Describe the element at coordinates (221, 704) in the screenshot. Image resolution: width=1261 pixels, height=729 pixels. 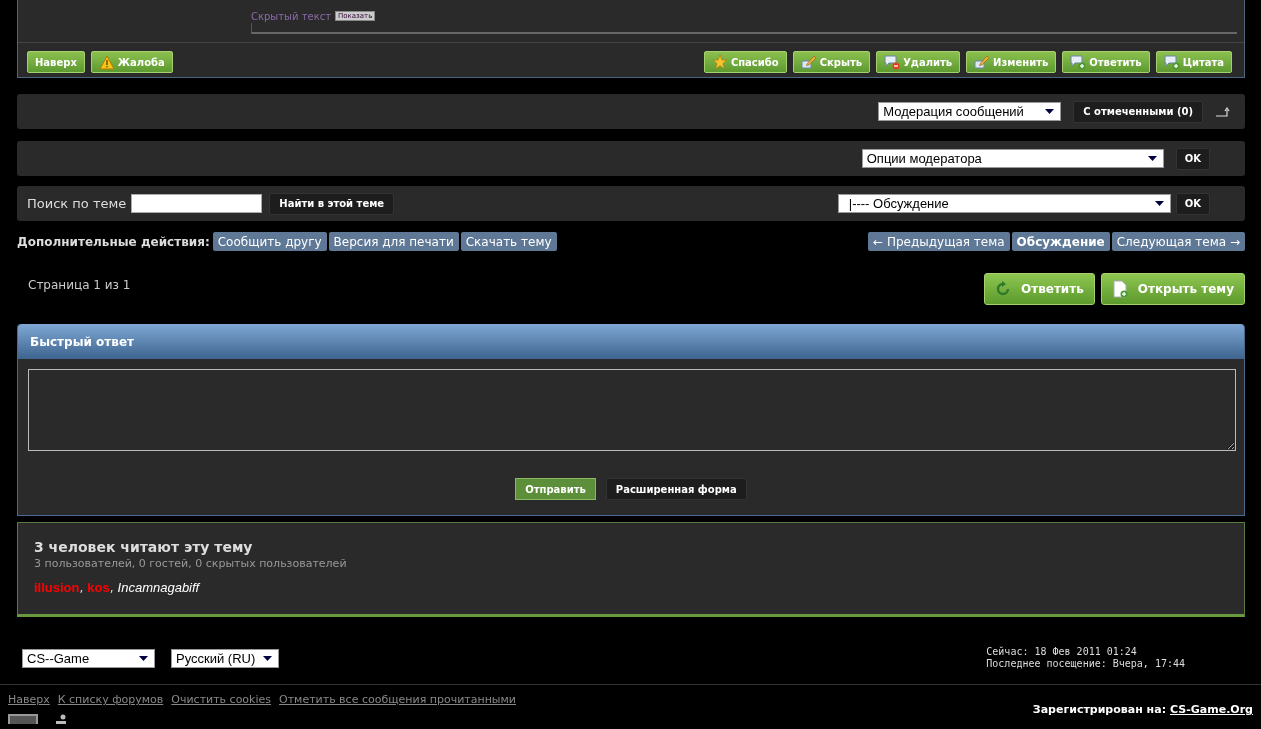
I see `footer-link: Очистить cookies` at that location.